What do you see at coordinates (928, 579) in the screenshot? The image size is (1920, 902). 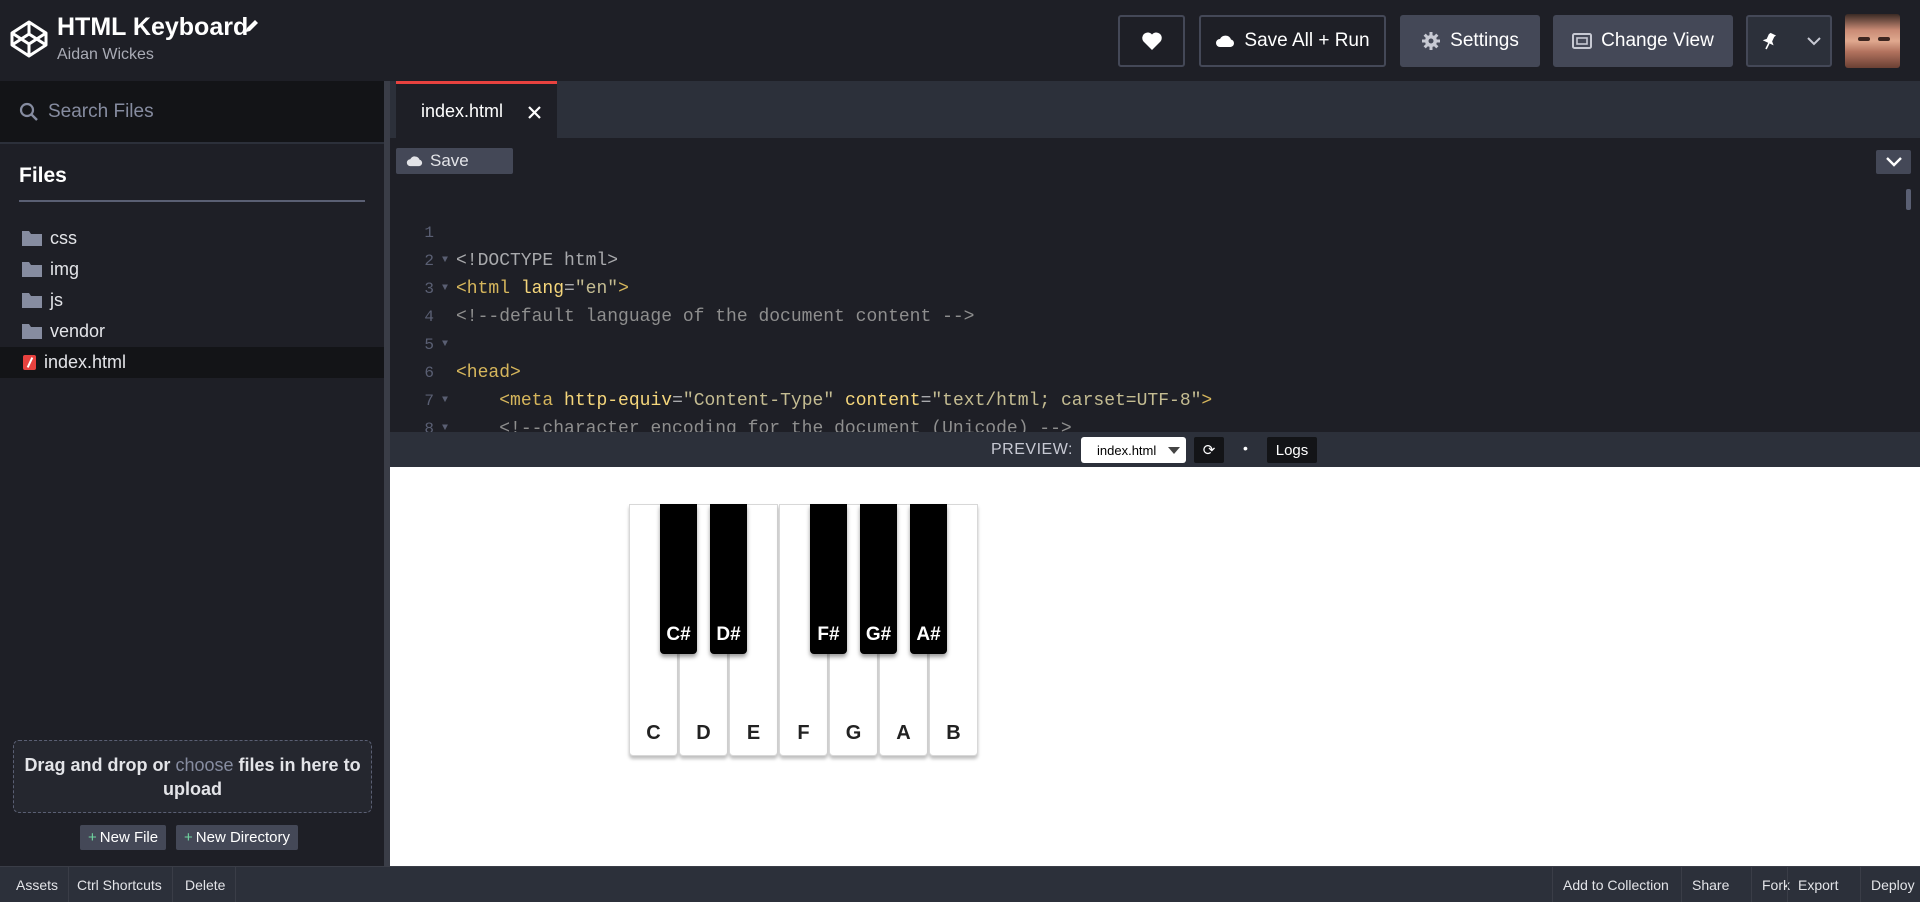 I see `black-key-a-sharp: A#` at bounding box center [928, 579].